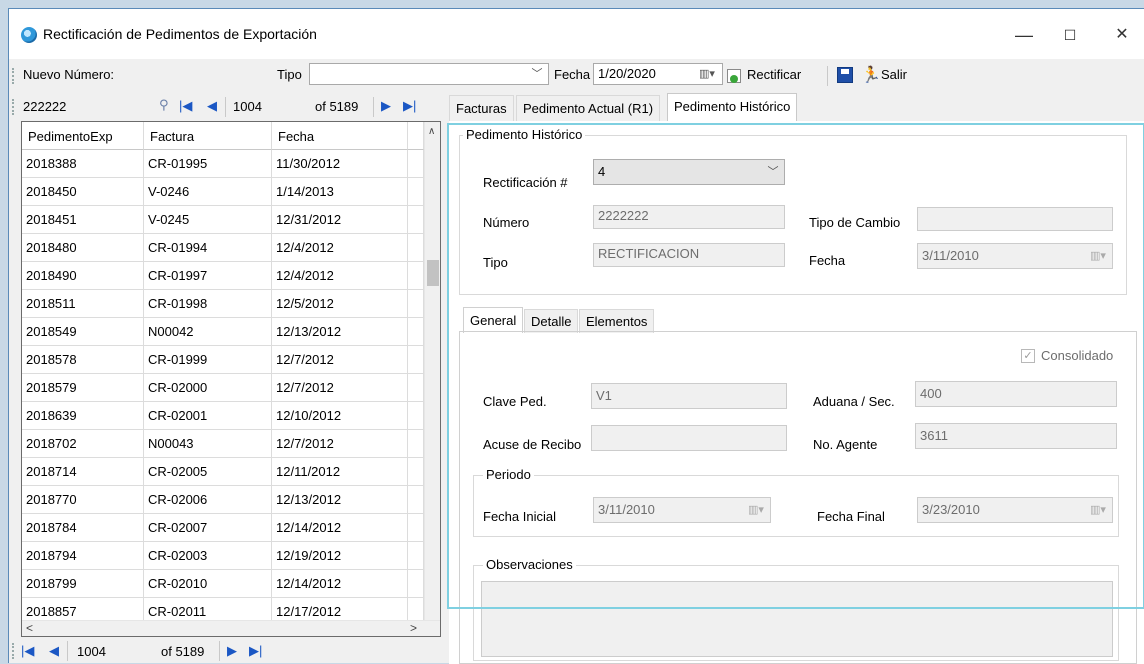 This screenshot has height=664, width=1144. Describe the element at coordinates (83, 416) in the screenshot. I see `cell-pedimentoexp: 2018639` at that location.